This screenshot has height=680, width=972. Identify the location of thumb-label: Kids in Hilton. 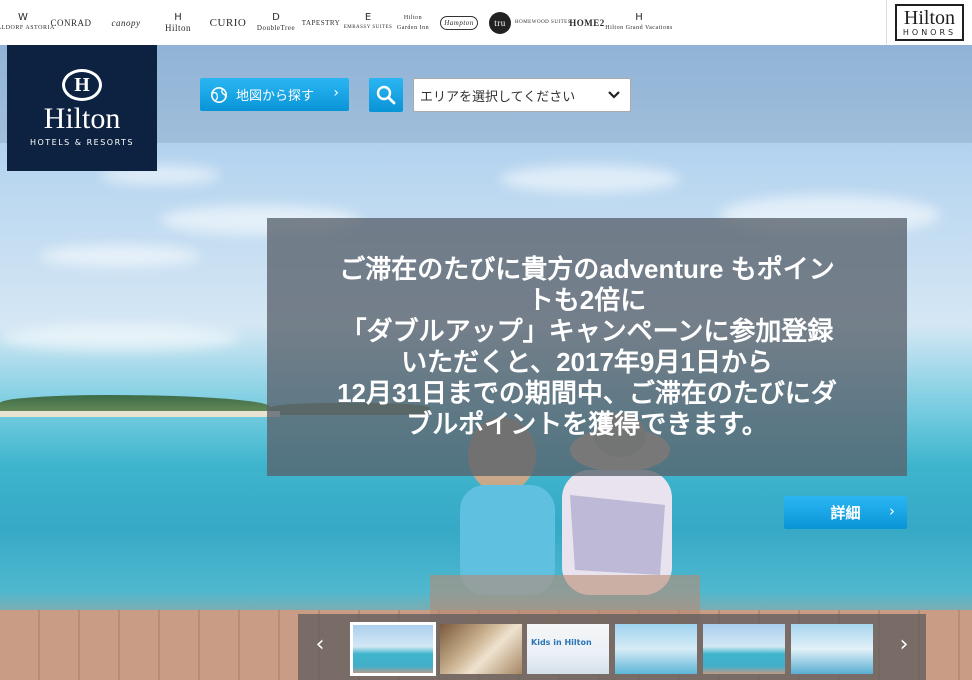
(561, 642).